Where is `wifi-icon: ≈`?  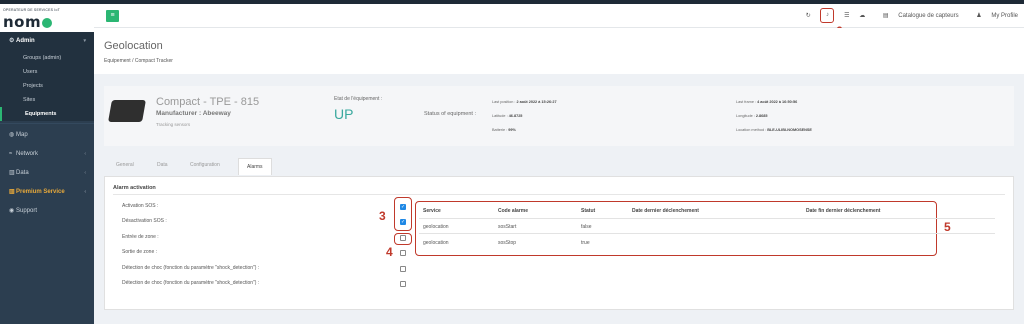 wifi-icon: ≈ is located at coordinates (11, 154).